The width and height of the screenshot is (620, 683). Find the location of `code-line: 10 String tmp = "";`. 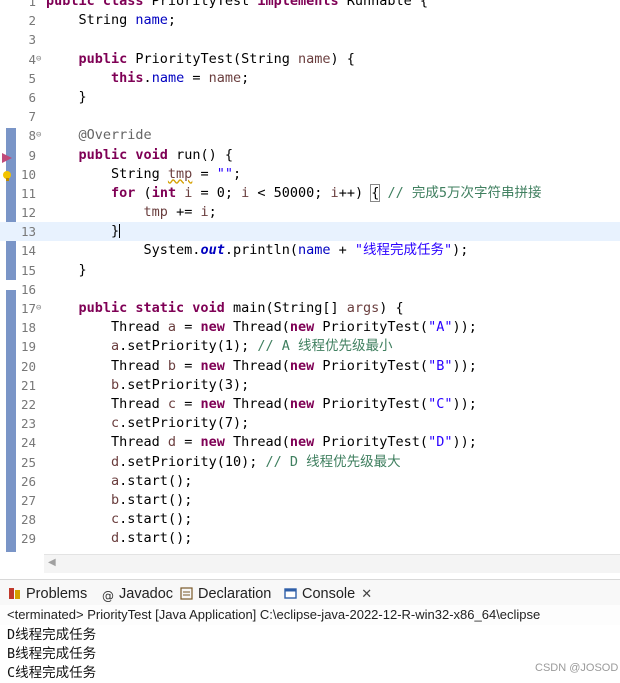

code-line: 10 String tmp = ""; is located at coordinates (310, 174).